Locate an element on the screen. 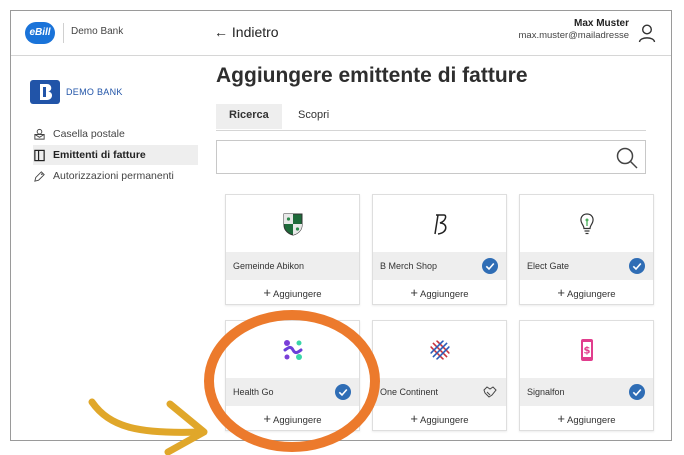 The width and height of the screenshot is (684, 455). issuer-name: Health Go is located at coordinates (253, 392).